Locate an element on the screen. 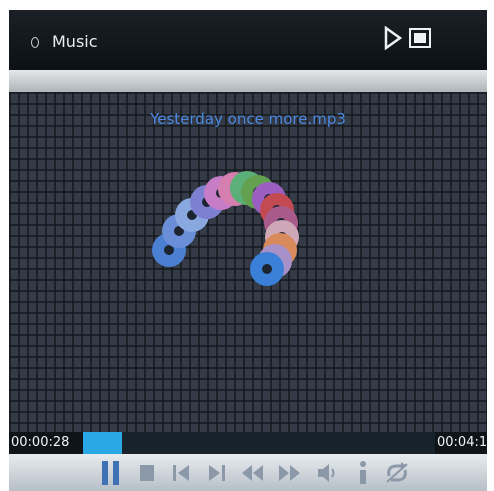 The image size is (494, 491). skip-back-icon is located at coordinates (181, 473).